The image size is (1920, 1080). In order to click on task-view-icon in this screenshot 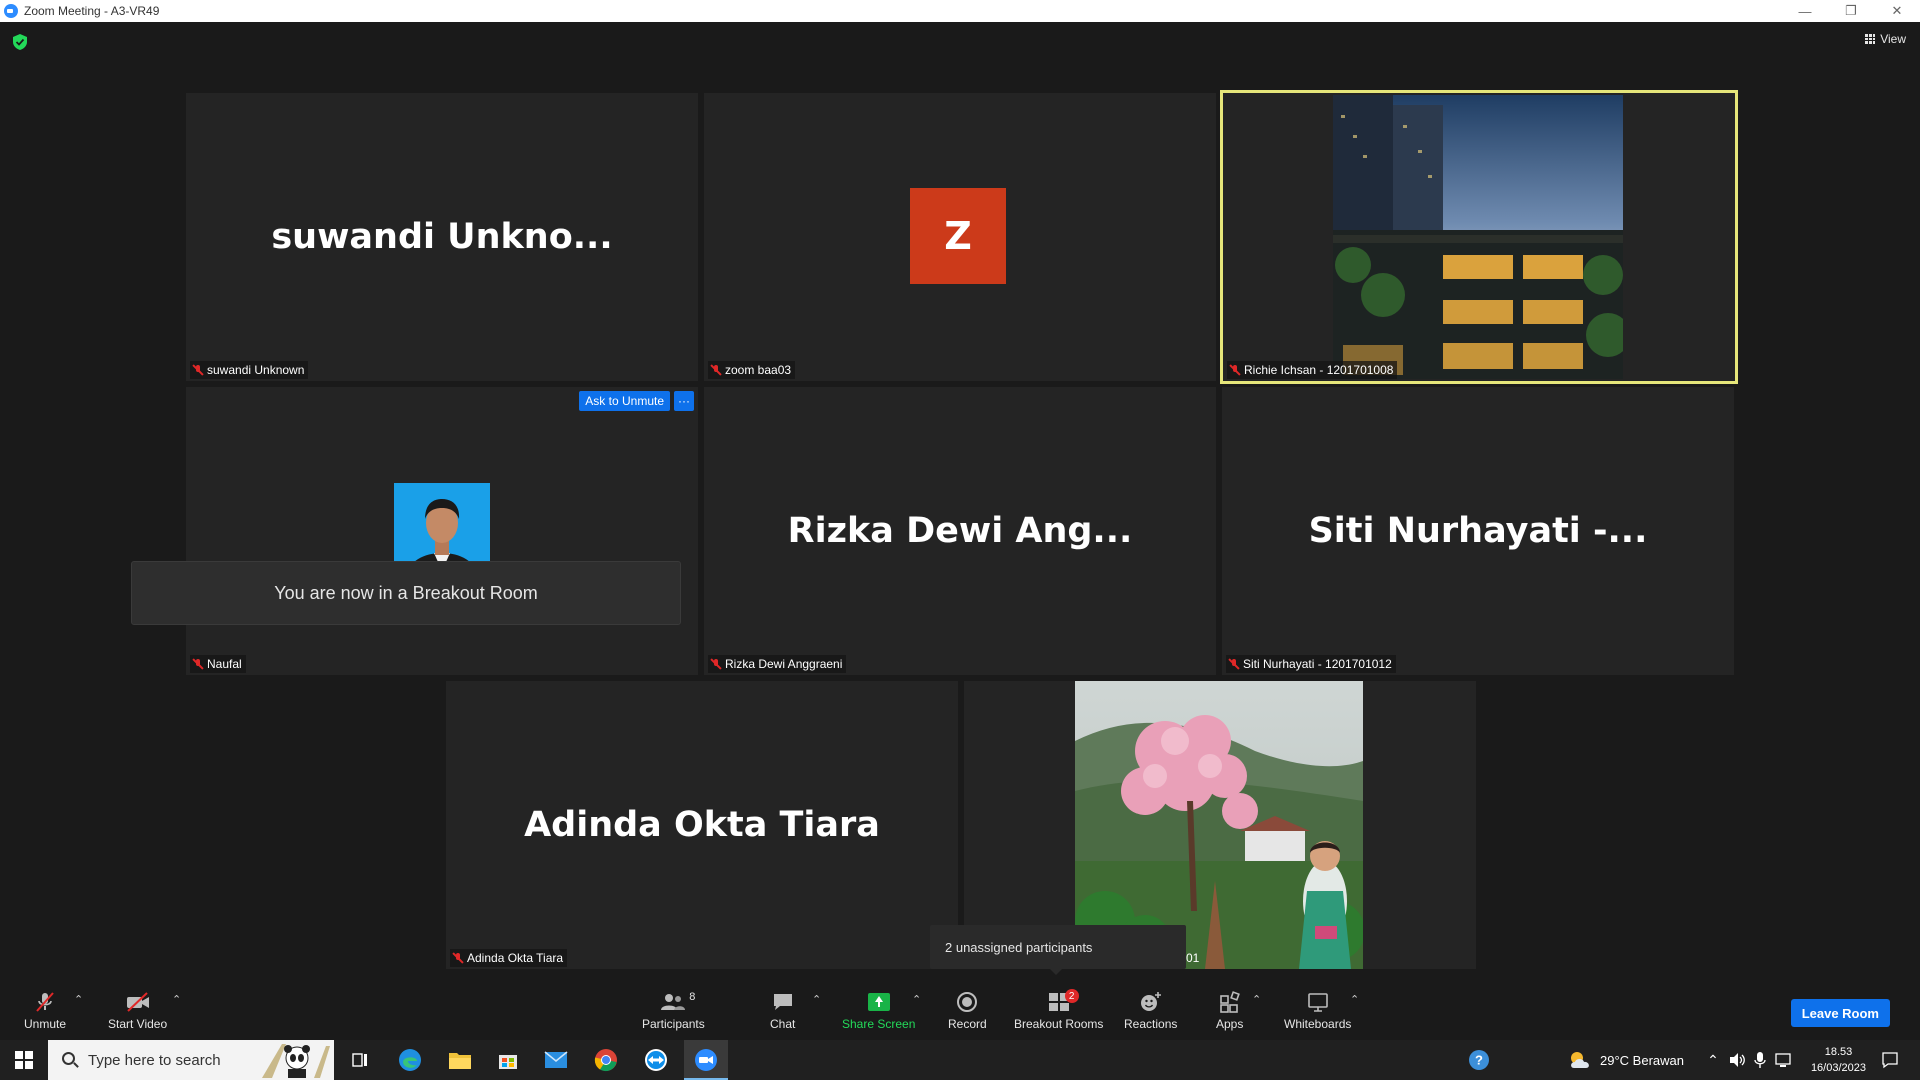, I will do `click(359, 1060)`.